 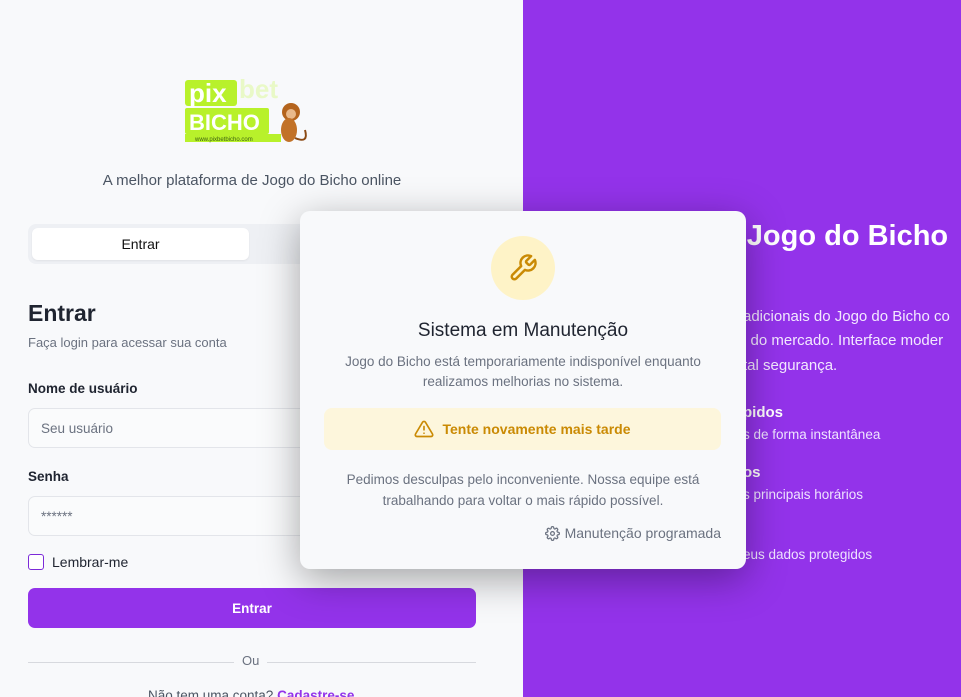 What do you see at coordinates (536, 429) in the screenshot?
I see `alert-text: Tente novamente mais tarde` at bounding box center [536, 429].